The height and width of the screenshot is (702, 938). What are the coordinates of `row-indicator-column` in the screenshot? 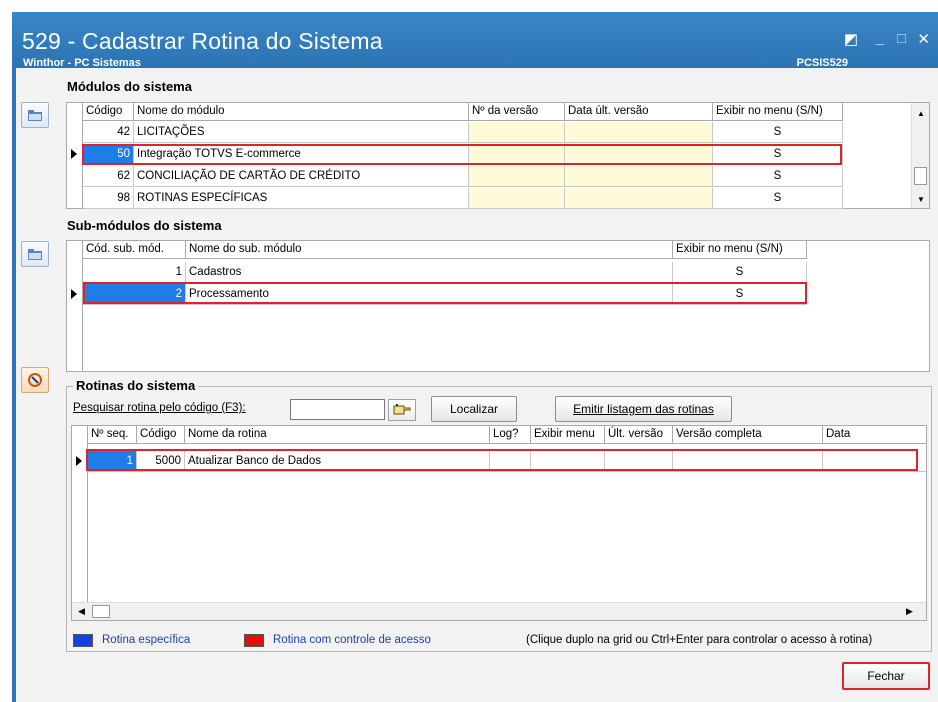 It's located at (75, 306).